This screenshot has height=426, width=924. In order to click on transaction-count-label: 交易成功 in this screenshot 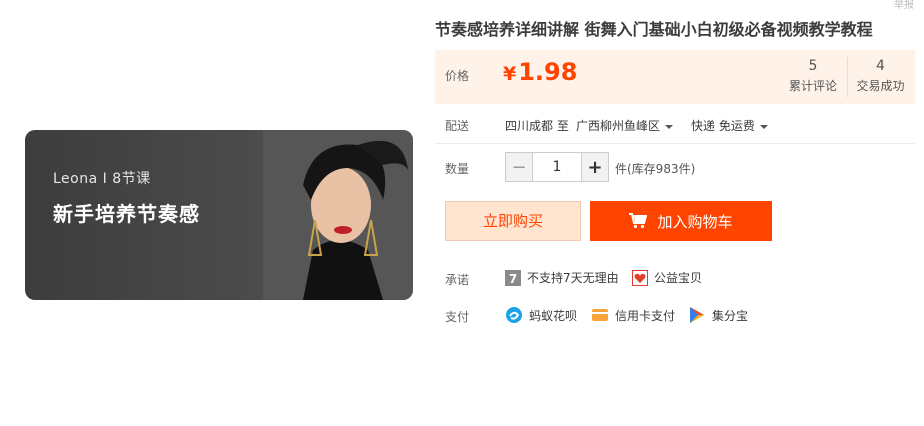, I will do `click(880, 86)`.